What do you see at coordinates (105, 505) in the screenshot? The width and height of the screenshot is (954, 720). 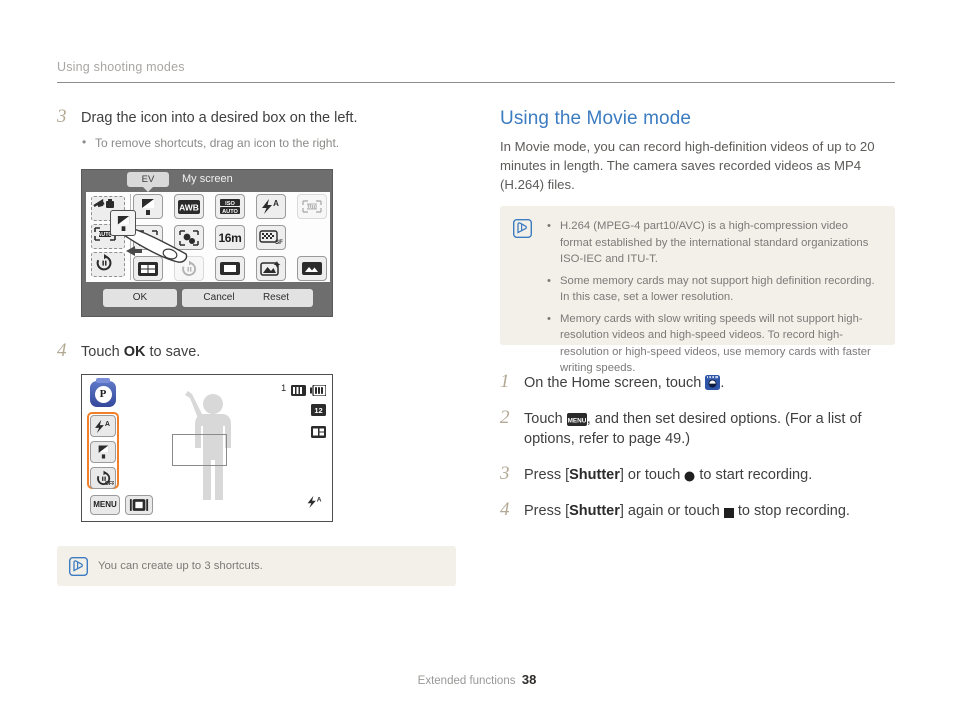 I see `live-menu-button: MENU` at bounding box center [105, 505].